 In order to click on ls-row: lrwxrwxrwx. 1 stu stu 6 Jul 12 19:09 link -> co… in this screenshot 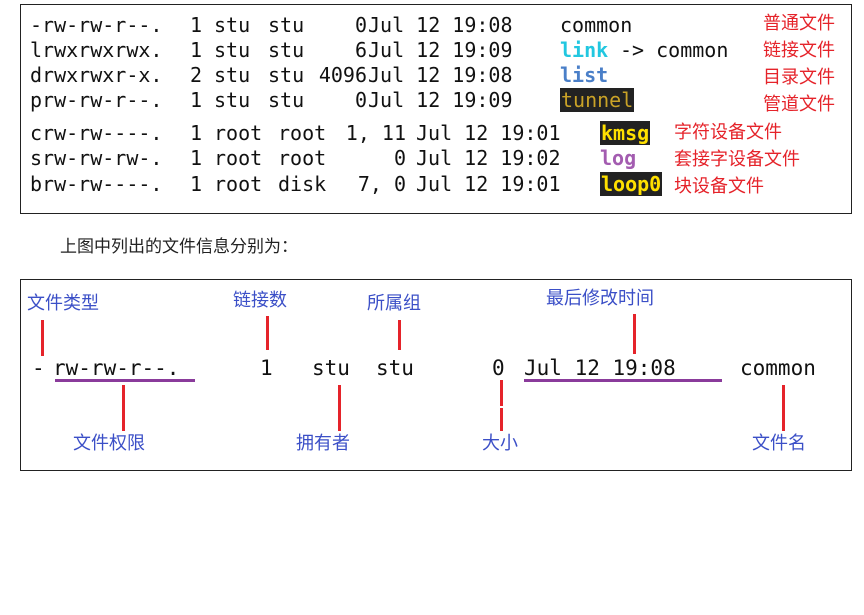, I will do `click(410, 50)`.